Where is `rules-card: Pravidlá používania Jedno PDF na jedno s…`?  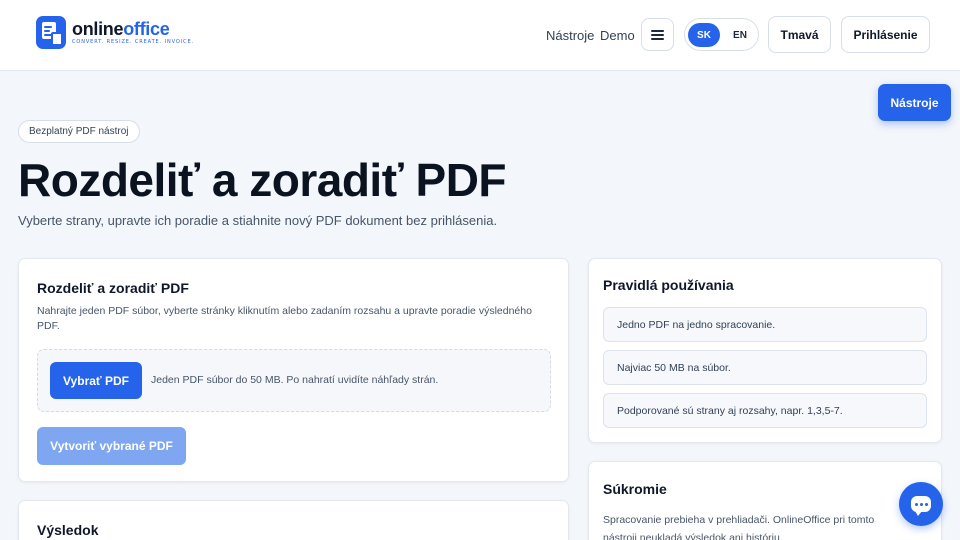
rules-card: Pravidlá používania Jedno PDF na jedno s… is located at coordinates (765, 350).